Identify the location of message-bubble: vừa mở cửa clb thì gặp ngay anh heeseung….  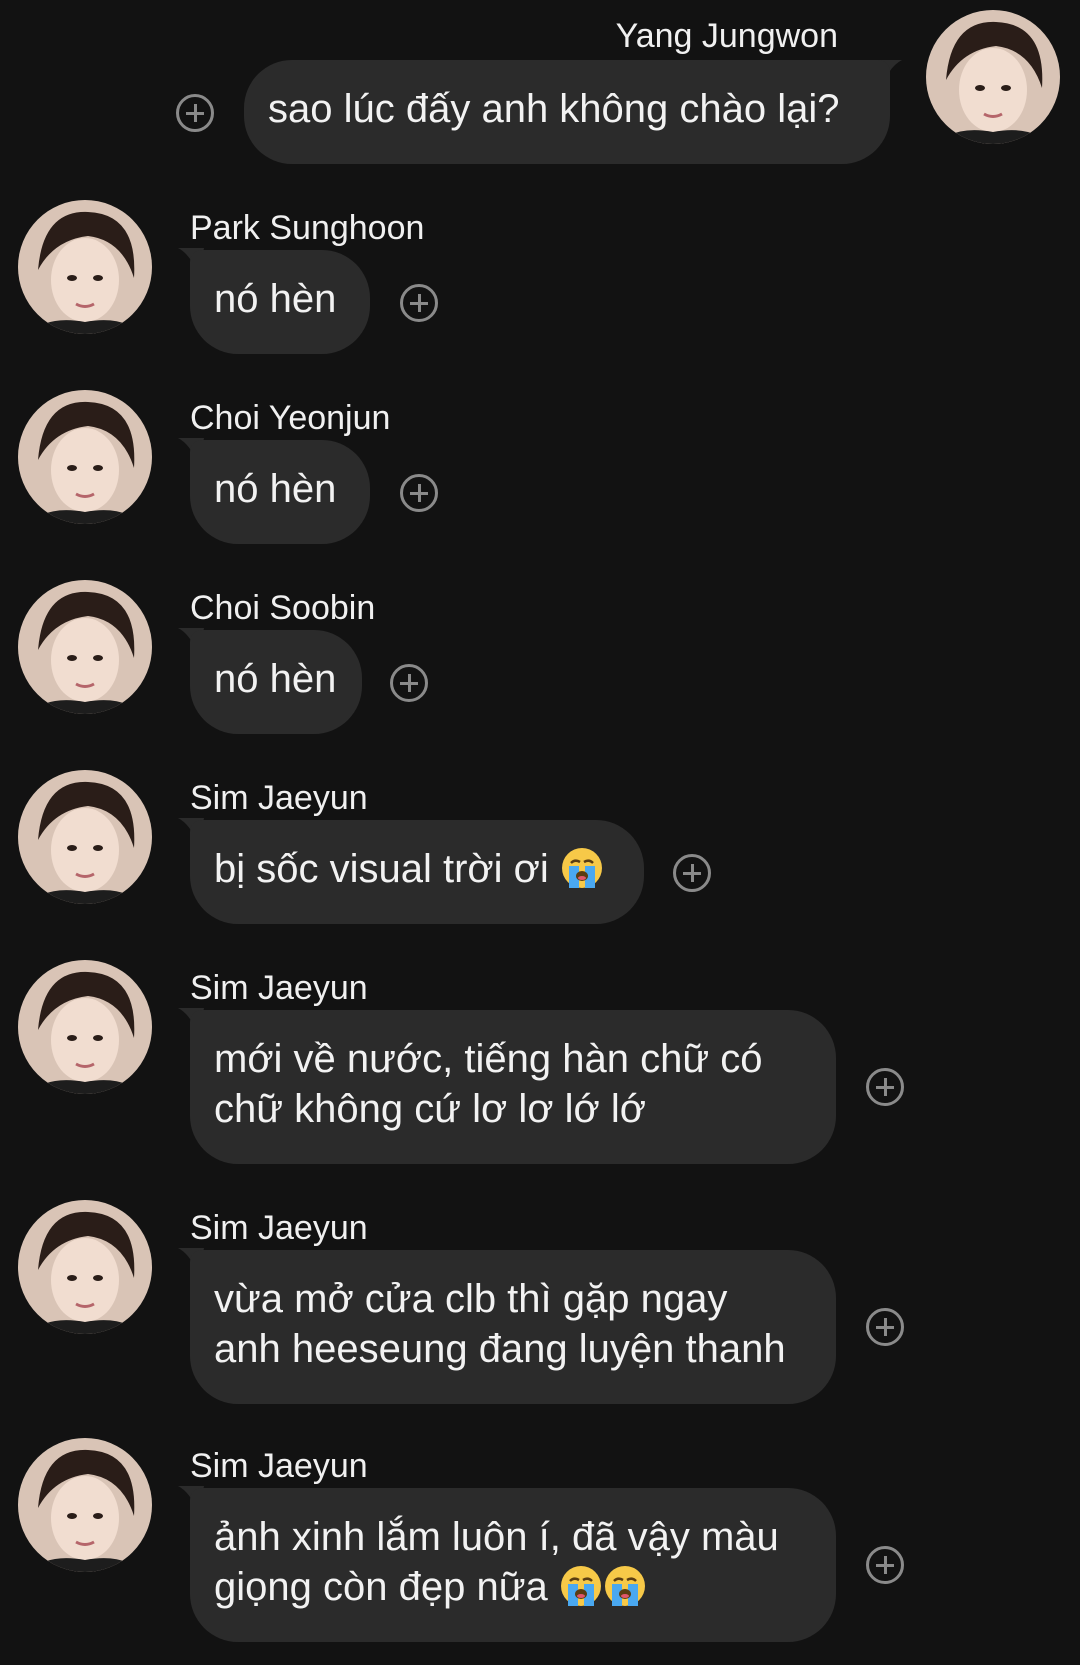
(513, 1327).